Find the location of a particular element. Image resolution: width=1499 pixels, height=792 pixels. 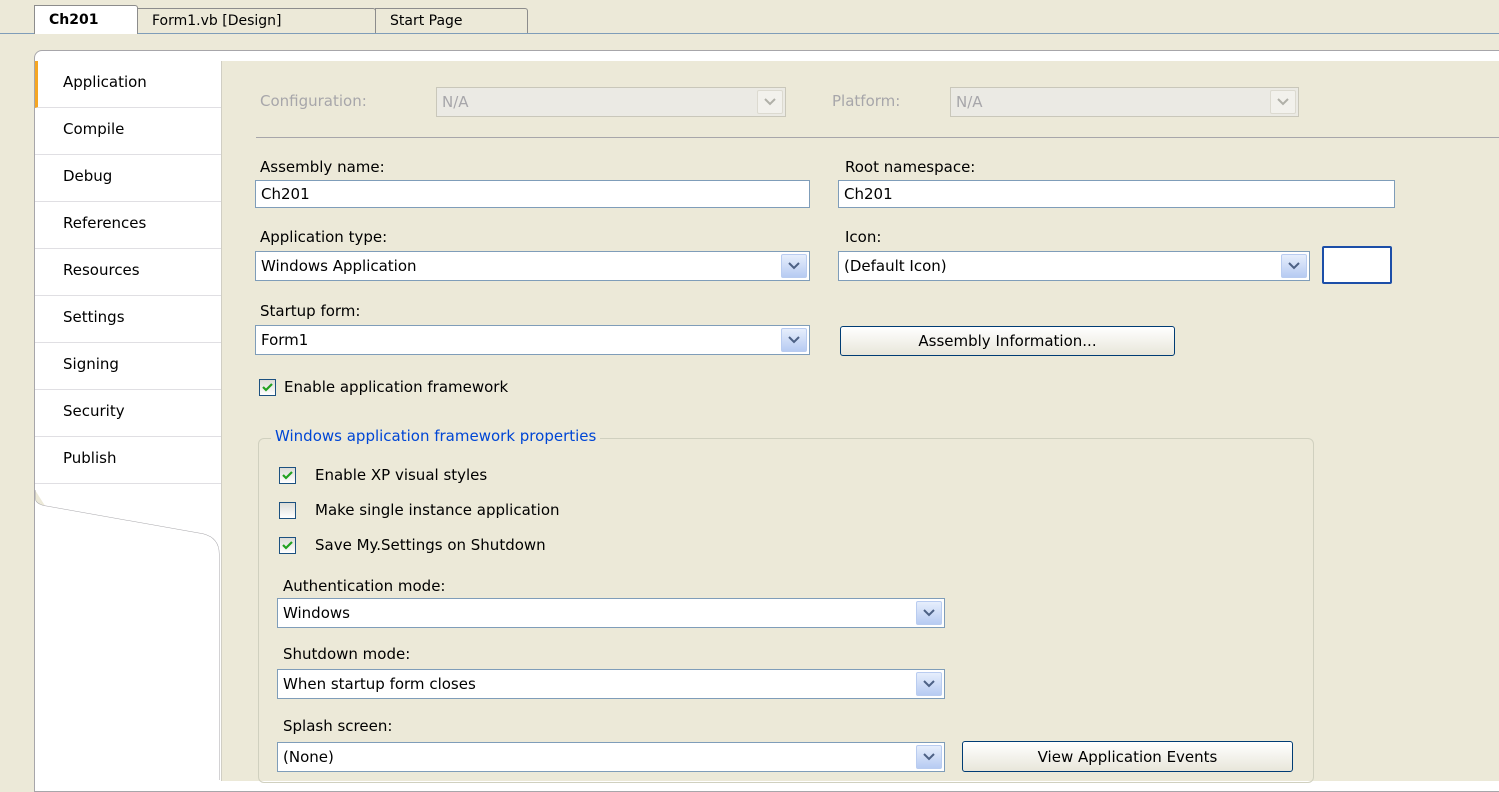

save-settings-label: Save My.Settings on Shutdown is located at coordinates (430, 545).